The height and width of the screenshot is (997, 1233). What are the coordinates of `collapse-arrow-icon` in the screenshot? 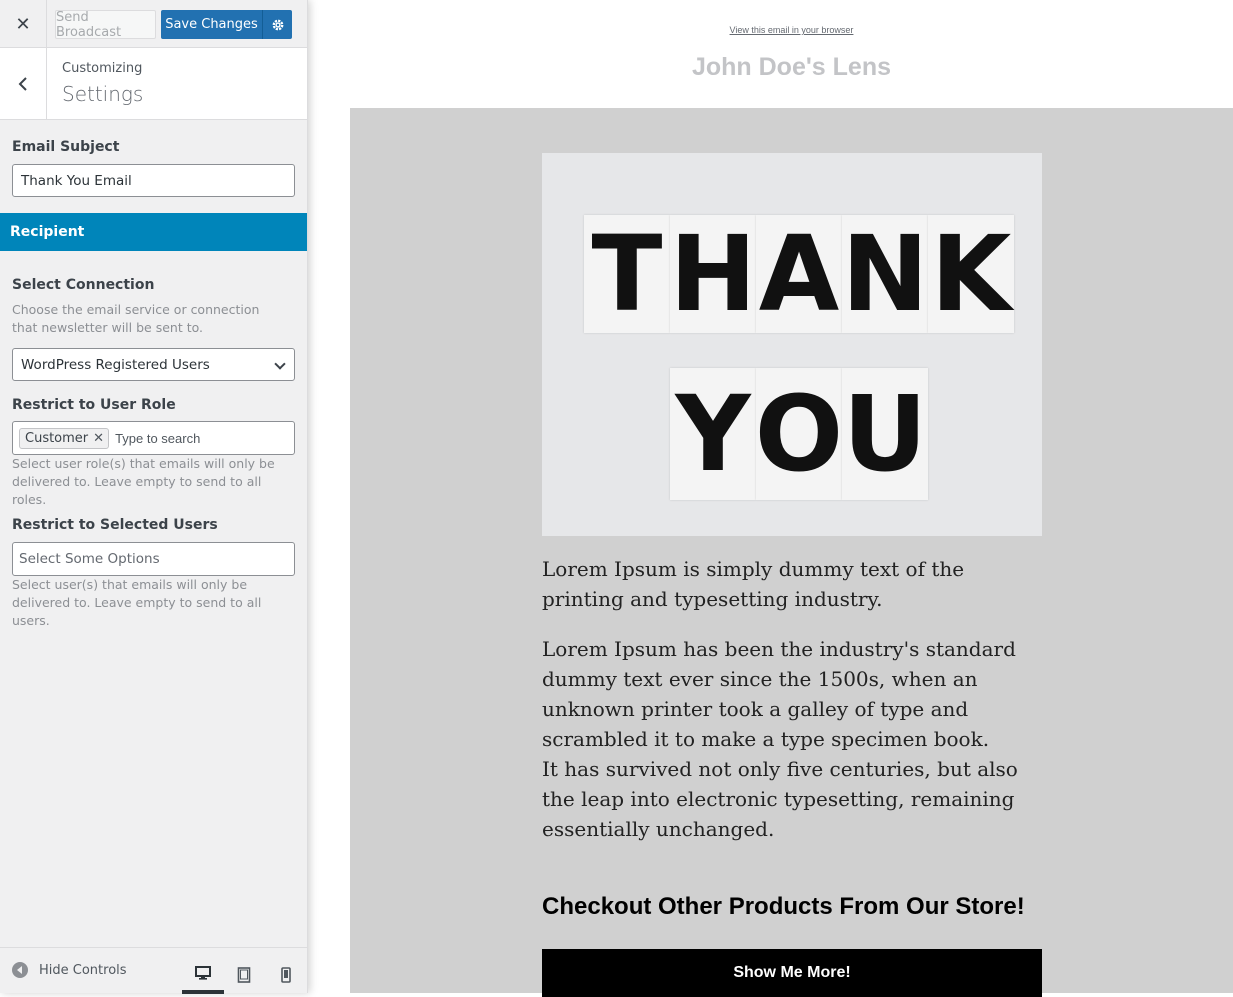 It's located at (20, 970).